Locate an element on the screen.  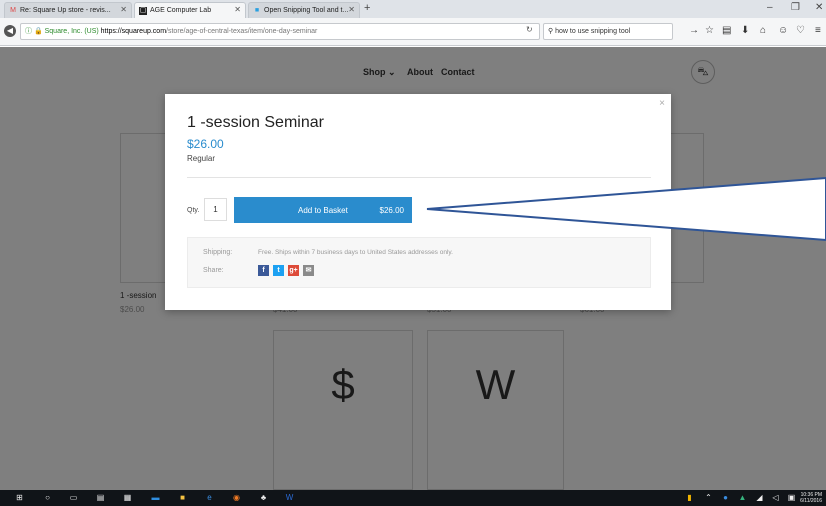
clock-date: 6/11/2016 is located at coordinates (811, 501).